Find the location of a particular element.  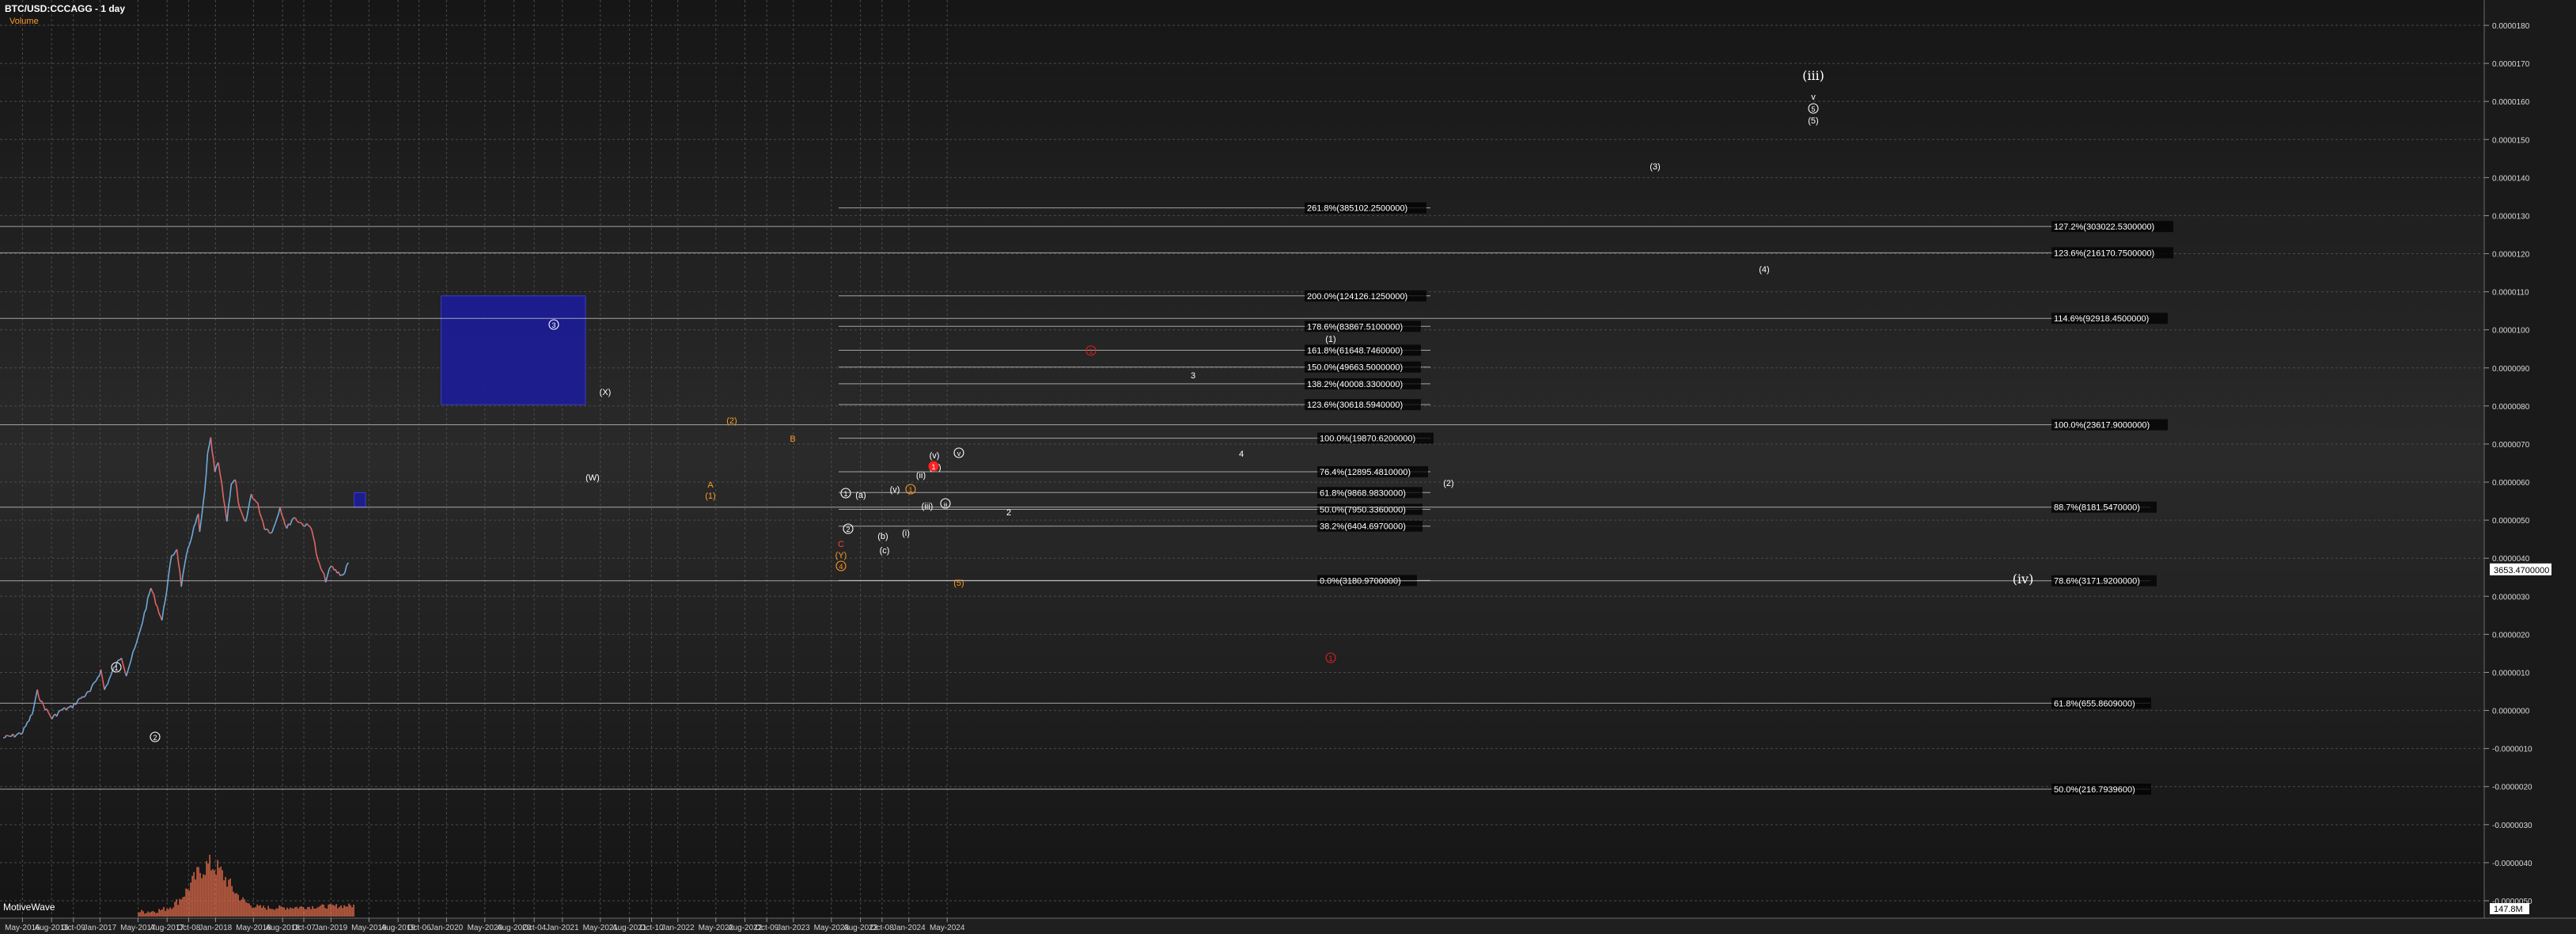

price-axis-label: 0.0000080 is located at coordinates (2511, 407).